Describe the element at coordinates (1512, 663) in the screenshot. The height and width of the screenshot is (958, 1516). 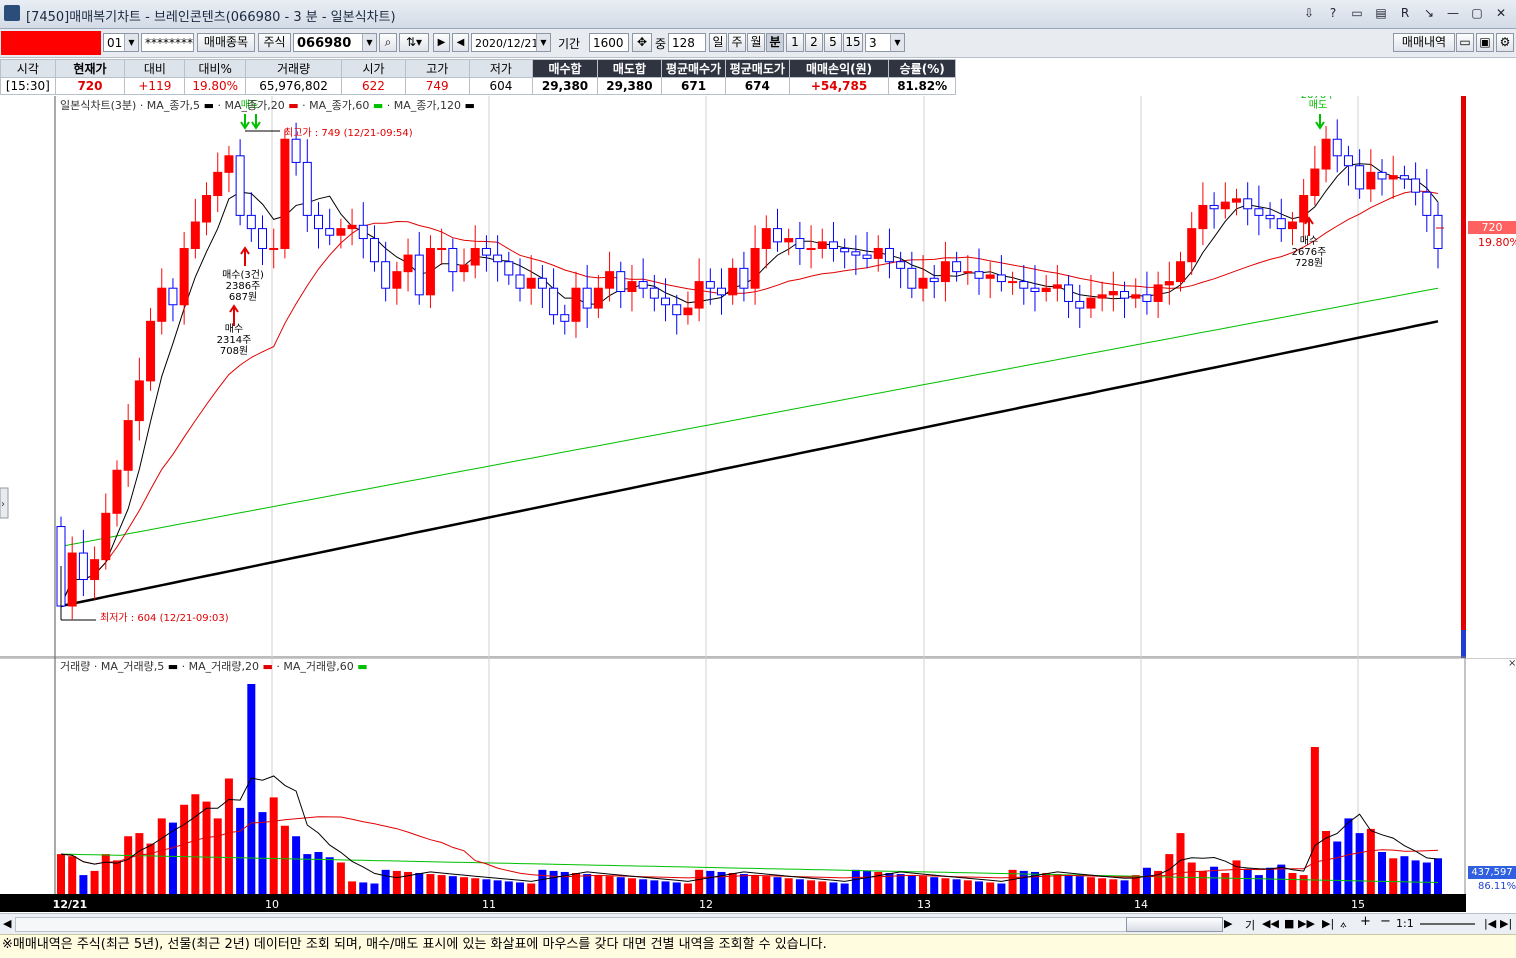
I see `collapse-icon: ×` at that location.